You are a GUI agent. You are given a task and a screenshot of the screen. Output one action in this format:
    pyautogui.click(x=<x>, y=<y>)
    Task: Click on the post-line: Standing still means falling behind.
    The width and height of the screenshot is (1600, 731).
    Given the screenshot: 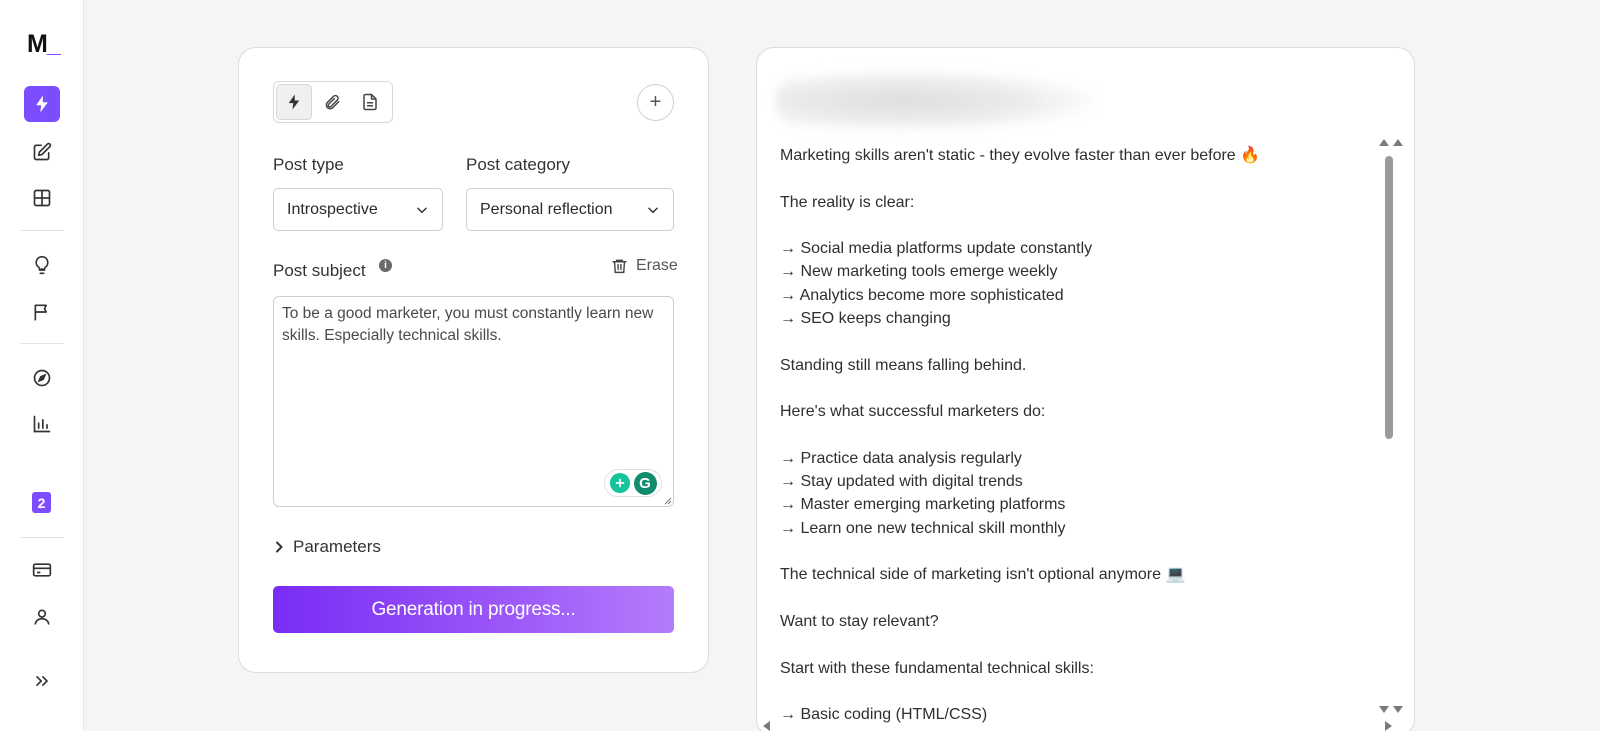 What is the action you would take?
    pyautogui.click(x=903, y=365)
    